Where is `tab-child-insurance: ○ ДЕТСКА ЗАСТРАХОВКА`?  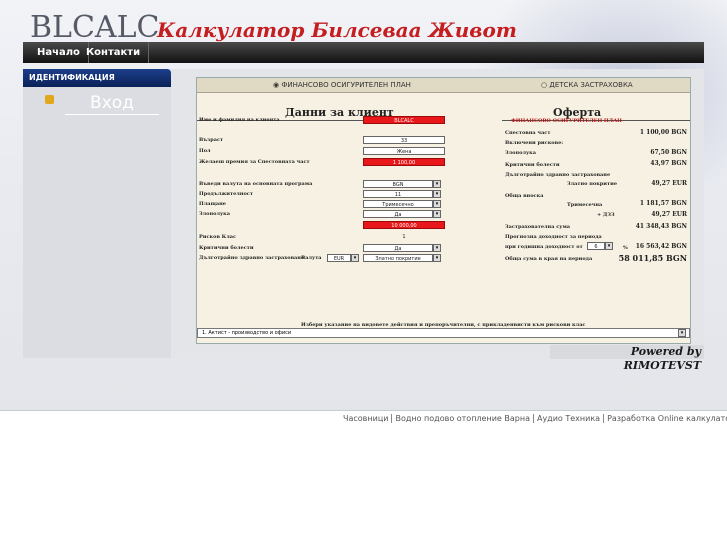
tab-child-insurance: ○ ДЕТСКА ЗАСТРАХОВКА is located at coordinates (587, 85).